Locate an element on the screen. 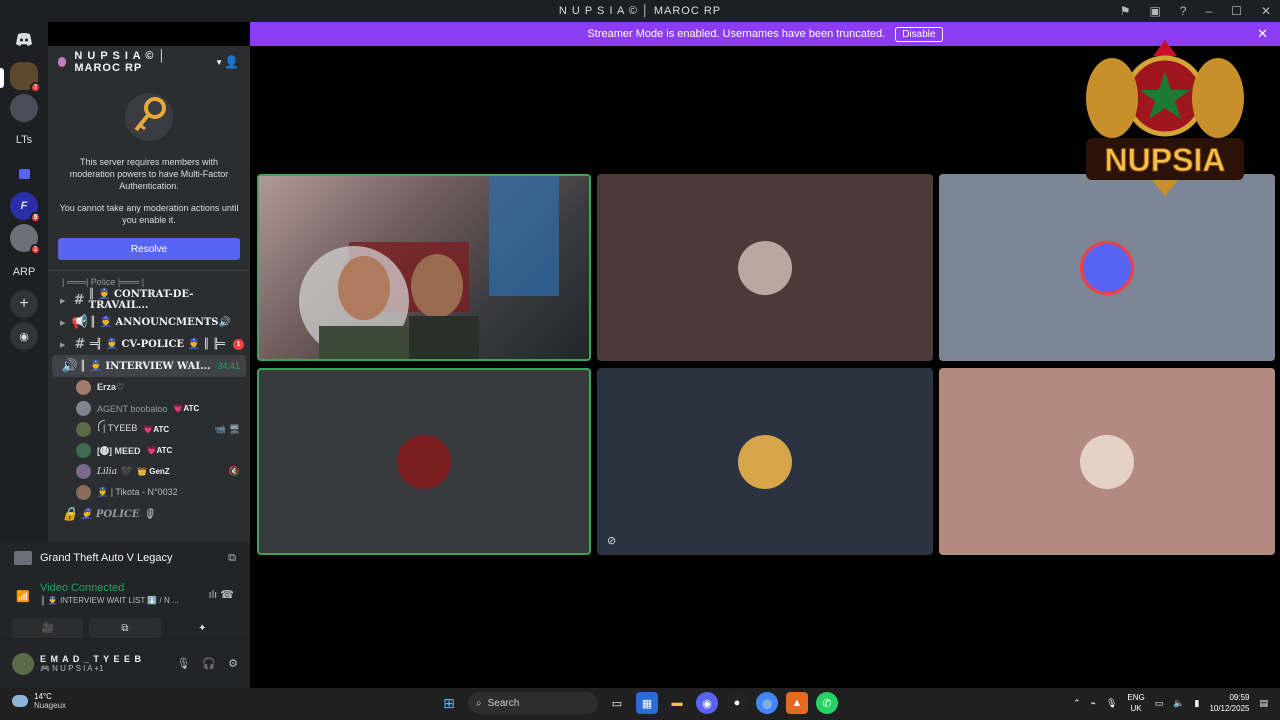 The width and height of the screenshot is (1280, 720). battery-icon: ▮ is located at coordinates (1196, 703).